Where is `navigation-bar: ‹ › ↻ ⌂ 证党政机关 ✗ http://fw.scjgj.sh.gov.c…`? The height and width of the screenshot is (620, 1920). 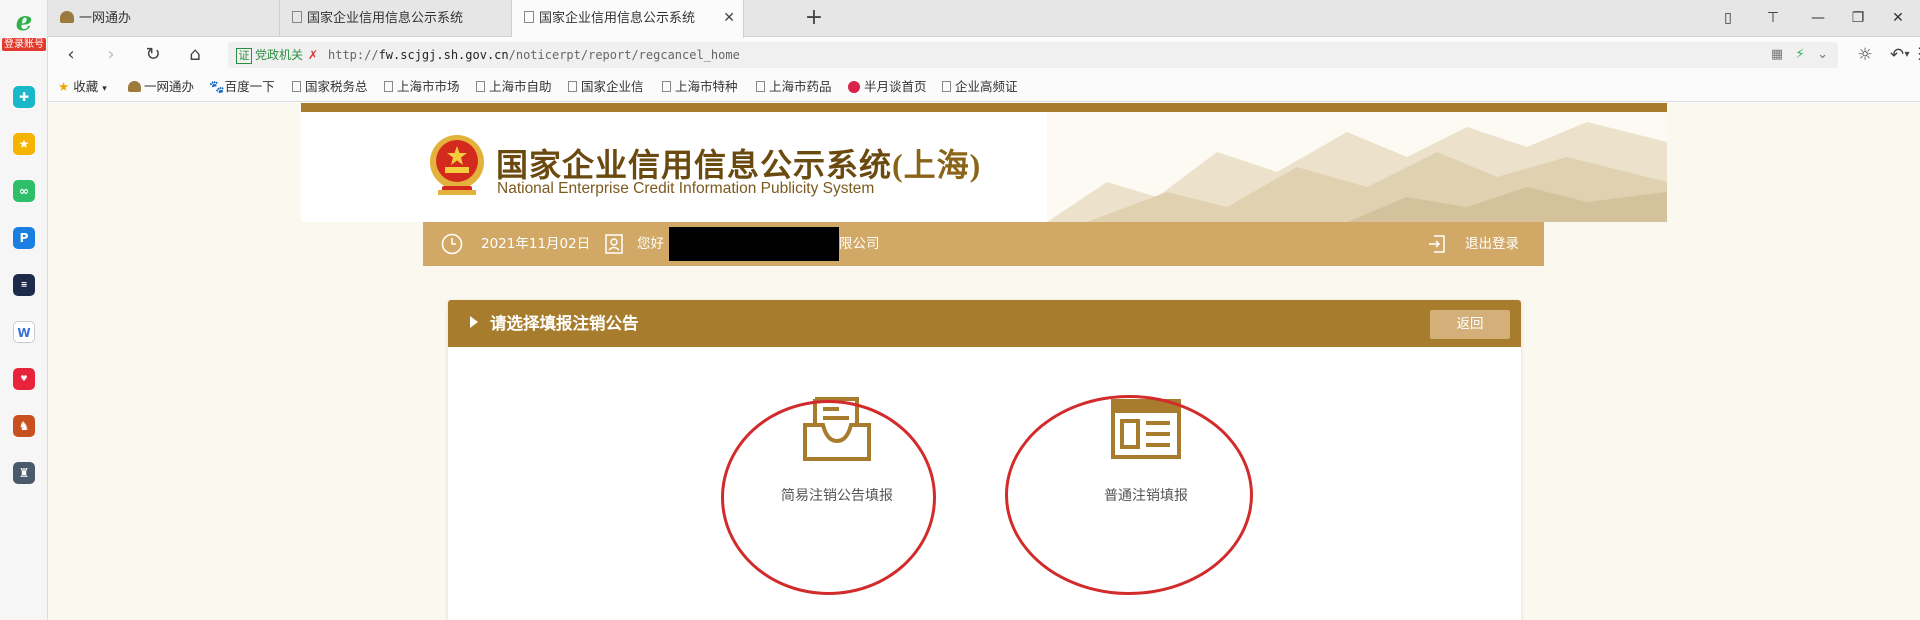 navigation-bar: ‹ › ↻ ⌂ 证党政机关 ✗ http://fw.scjgj.sh.gov.c… is located at coordinates (984, 55).